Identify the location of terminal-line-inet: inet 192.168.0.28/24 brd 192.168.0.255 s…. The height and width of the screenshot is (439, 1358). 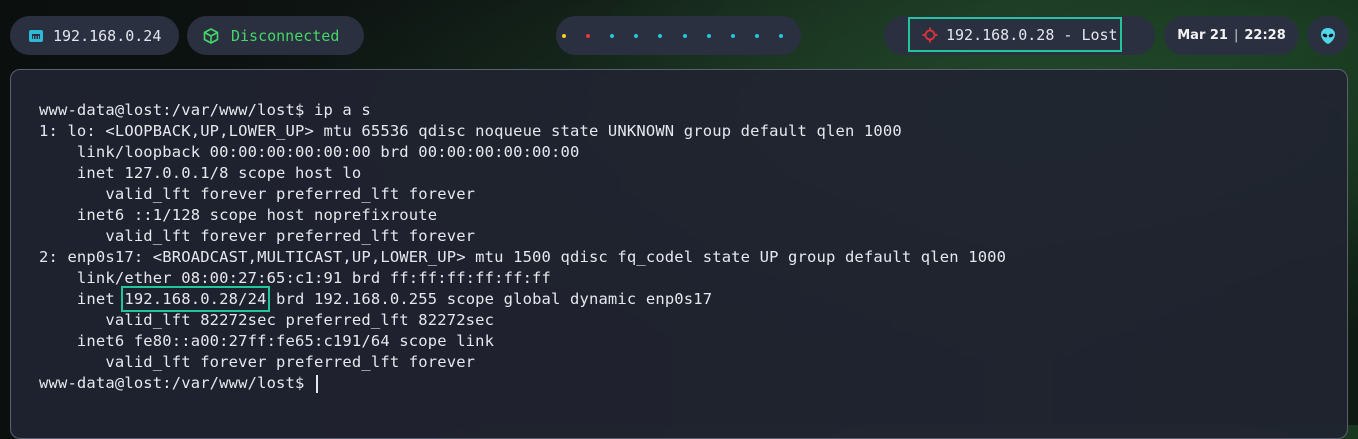
(522, 299).